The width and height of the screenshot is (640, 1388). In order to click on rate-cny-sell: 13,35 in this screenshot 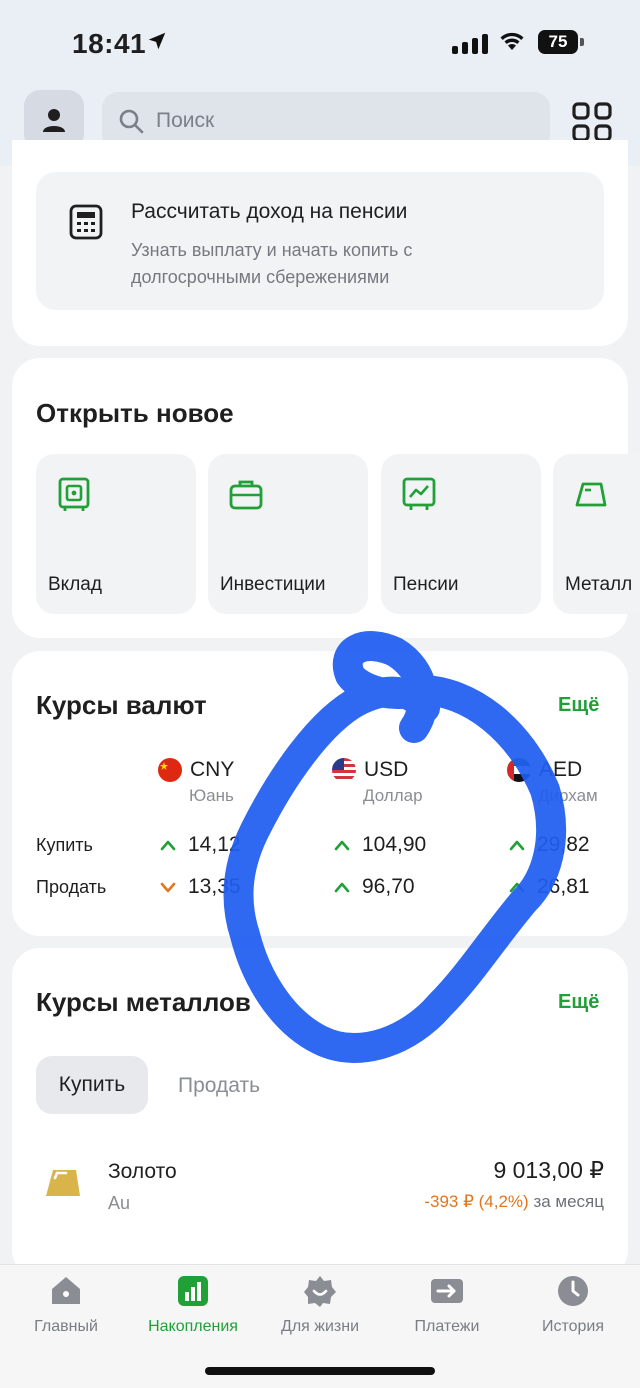, I will do `click(200, 887)`.